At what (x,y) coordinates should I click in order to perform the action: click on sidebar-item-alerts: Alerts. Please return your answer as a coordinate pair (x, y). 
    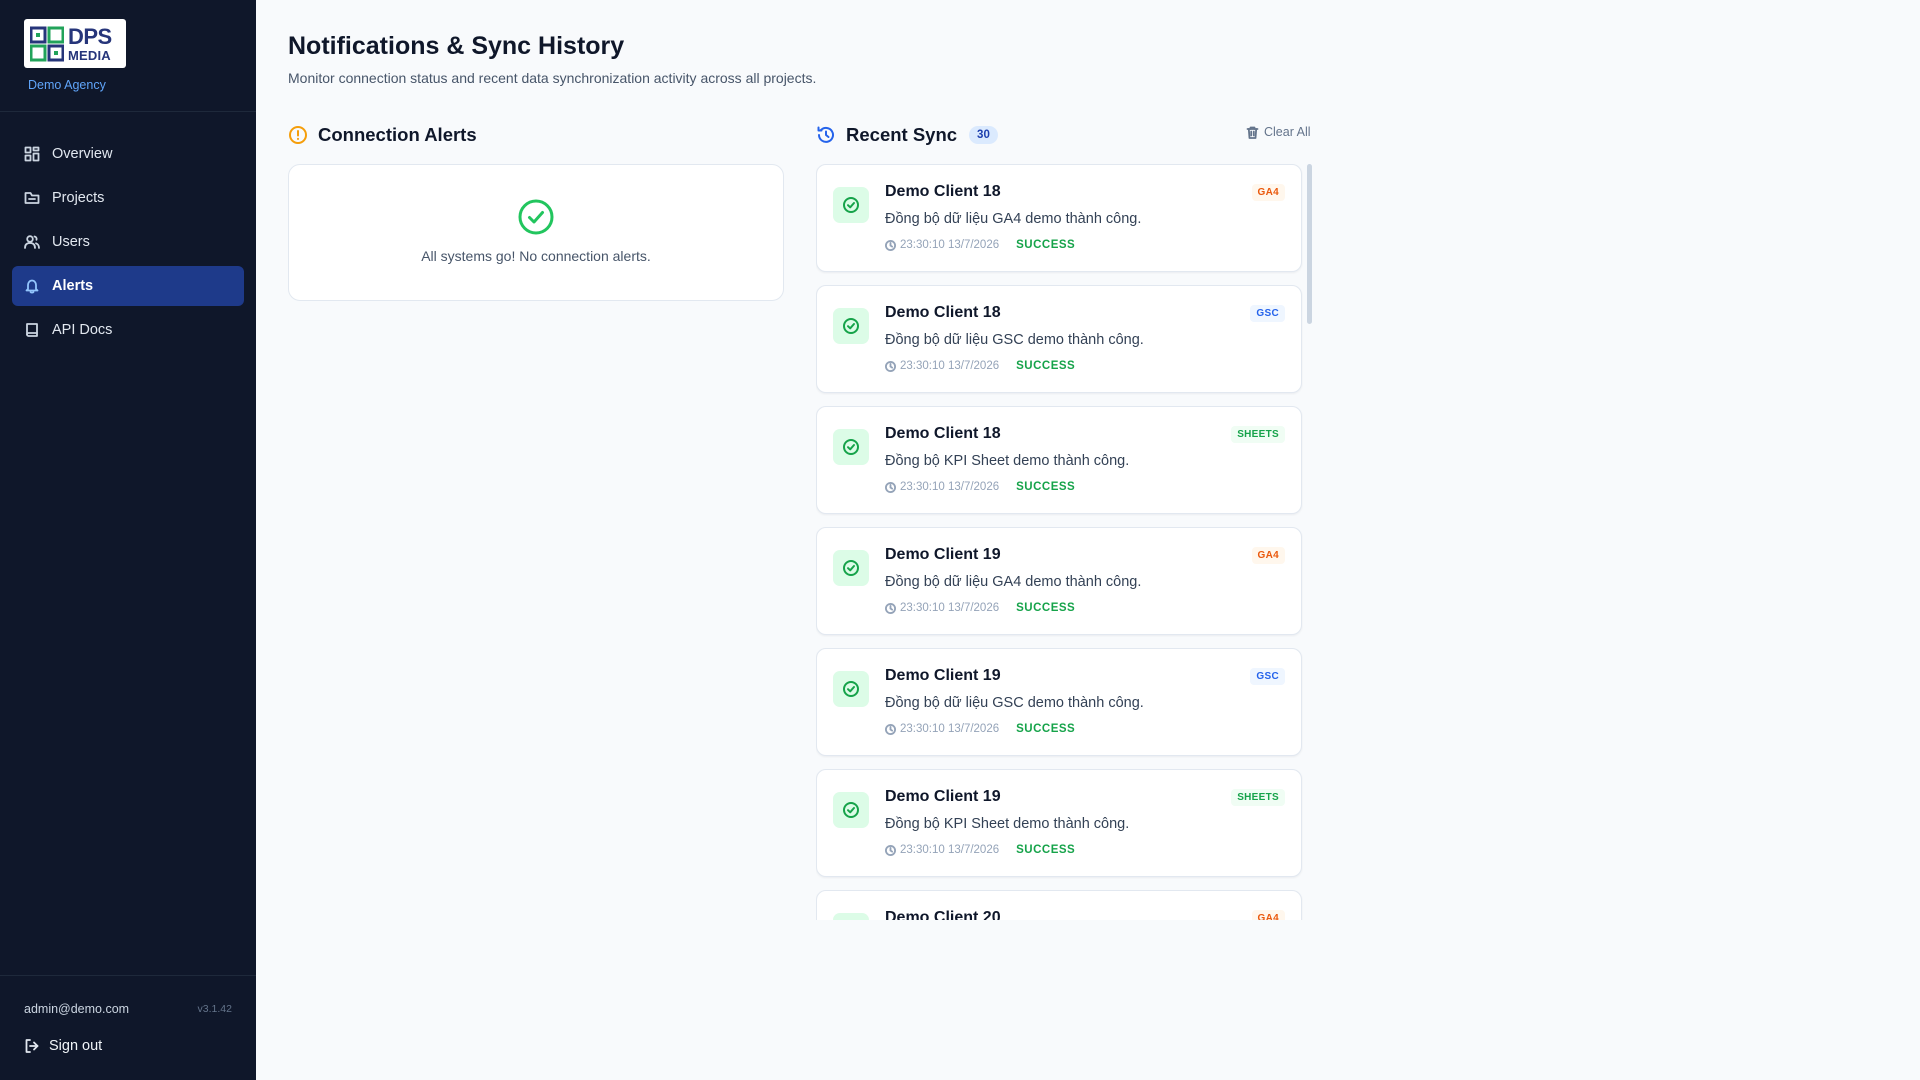
    Looking at the image, I should click on (128, 286).